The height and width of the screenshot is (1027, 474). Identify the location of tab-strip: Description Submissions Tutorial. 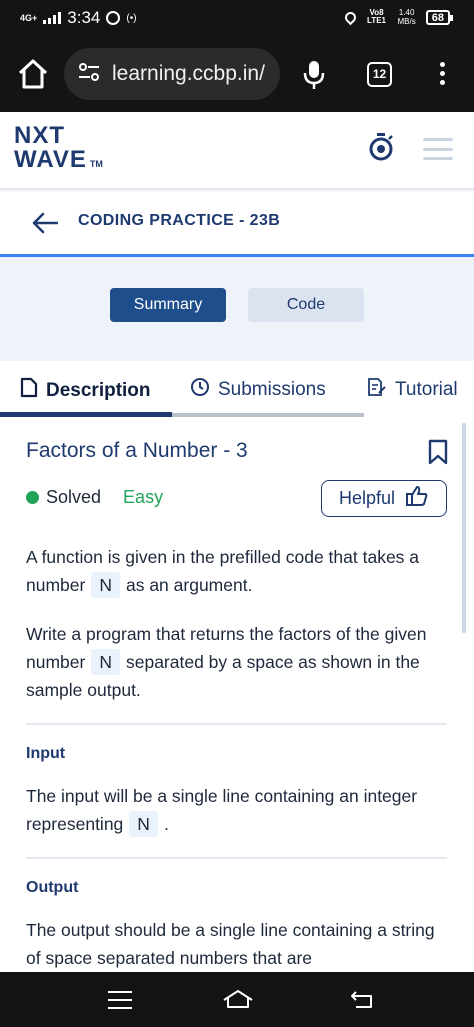
(237, 389).